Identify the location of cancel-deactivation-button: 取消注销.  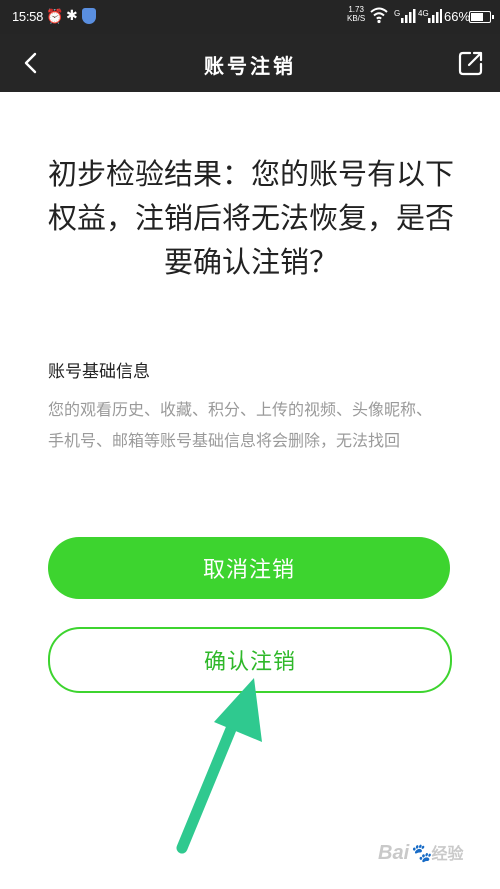
(249, 568).